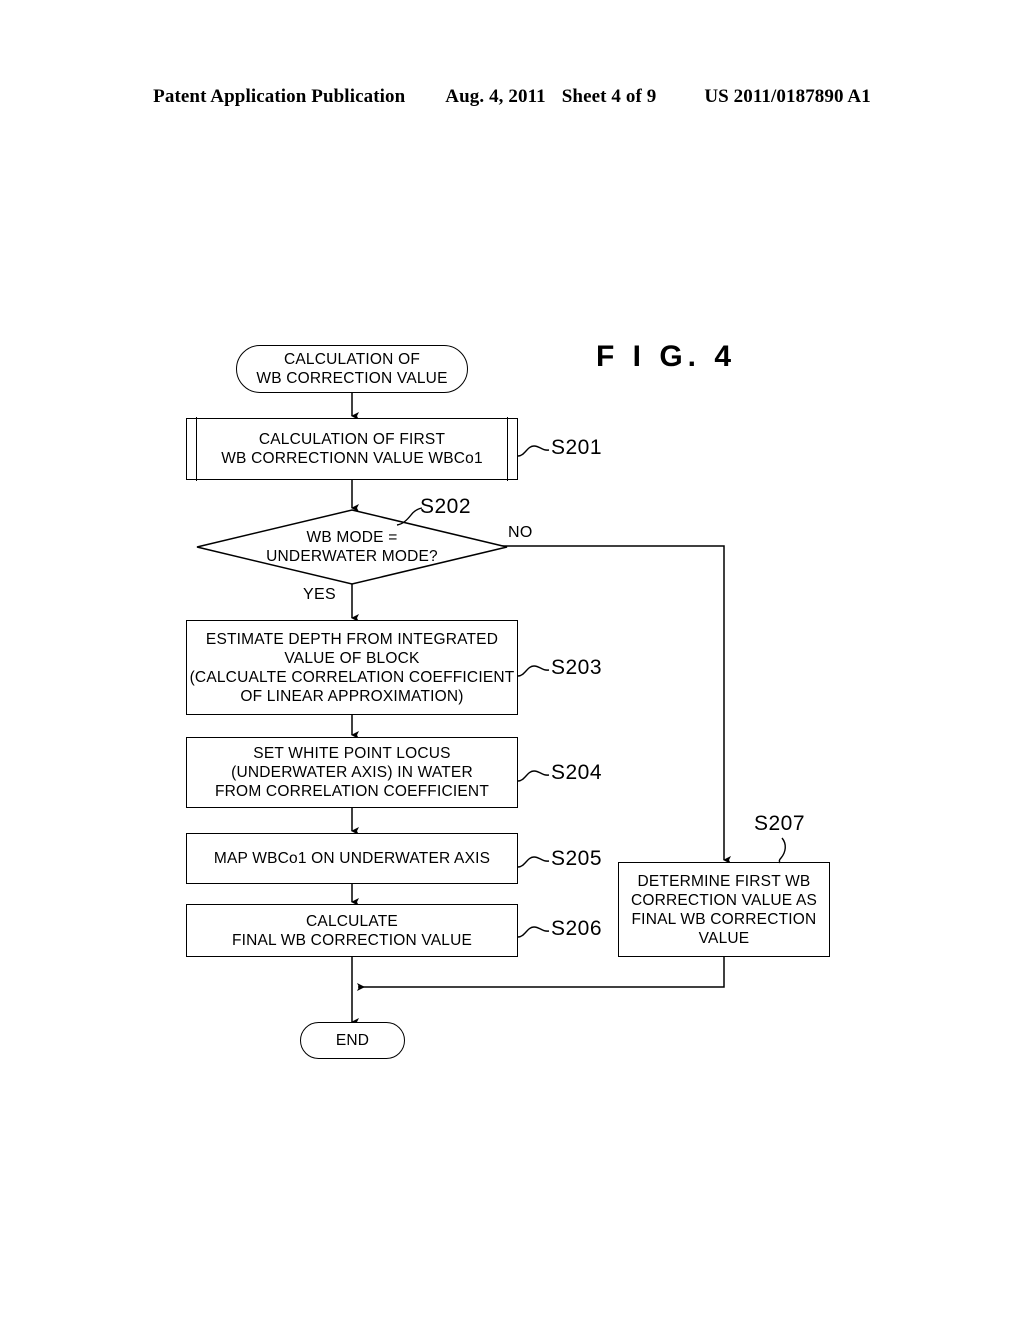  What do you see at coordinates (533, 451) in the screenshot?
I see `leader-line-s201` at bounding box center [533, 451].